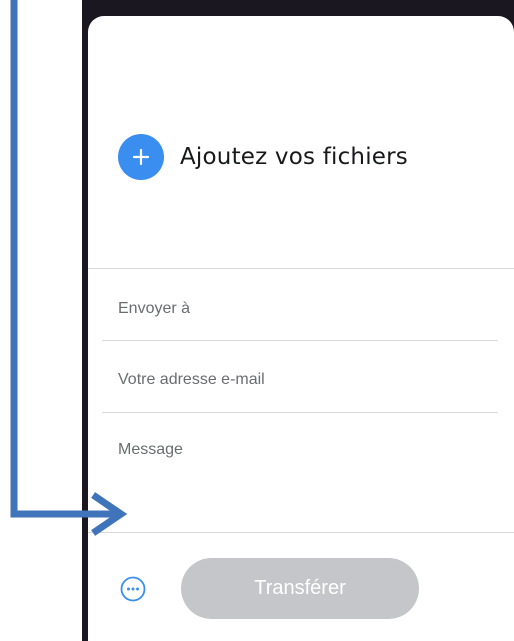  What do you see at coordinates (303, 470) in the screenshot?
I see `message-field` at bounding box center [303, 470].